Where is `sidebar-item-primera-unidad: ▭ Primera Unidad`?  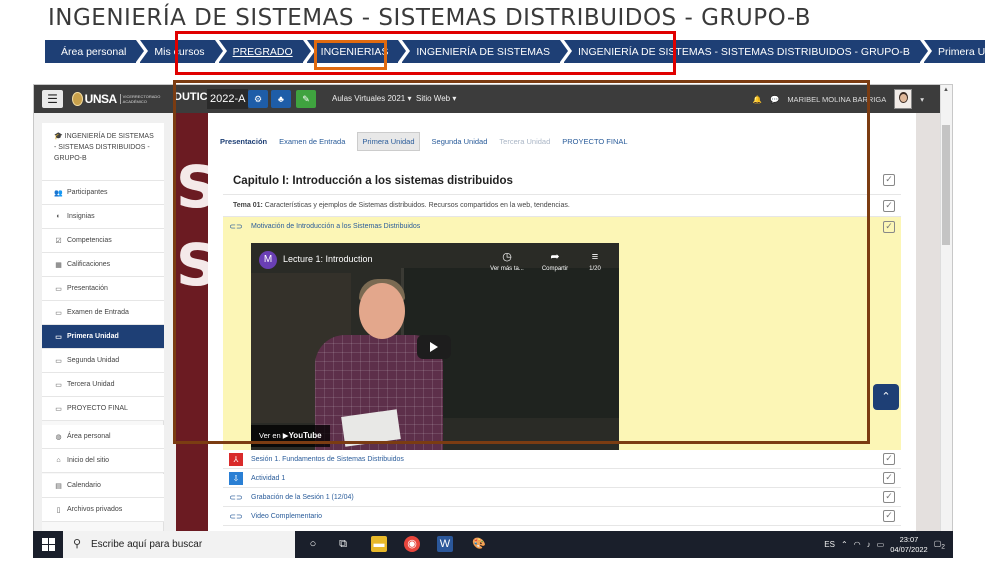 sidebar-item-primera-unidad: ▭ Primera Unidad is located at coordinates (103, 337).